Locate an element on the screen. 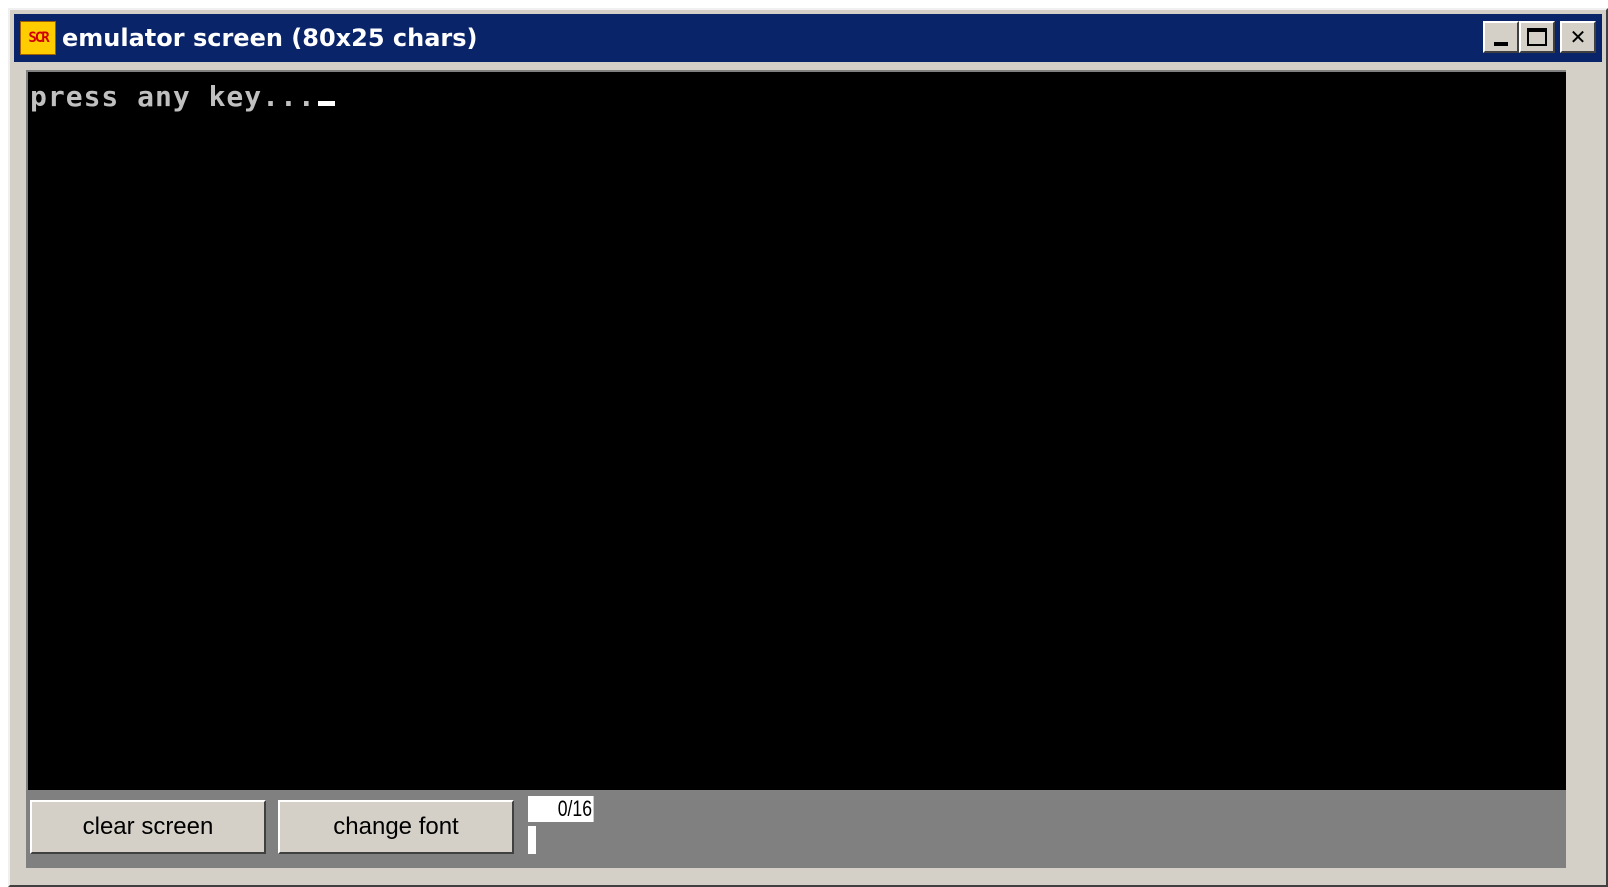 The width and height of the screenshot is (1608, 887). maximize-icon is located at coordinates (1537, 37).